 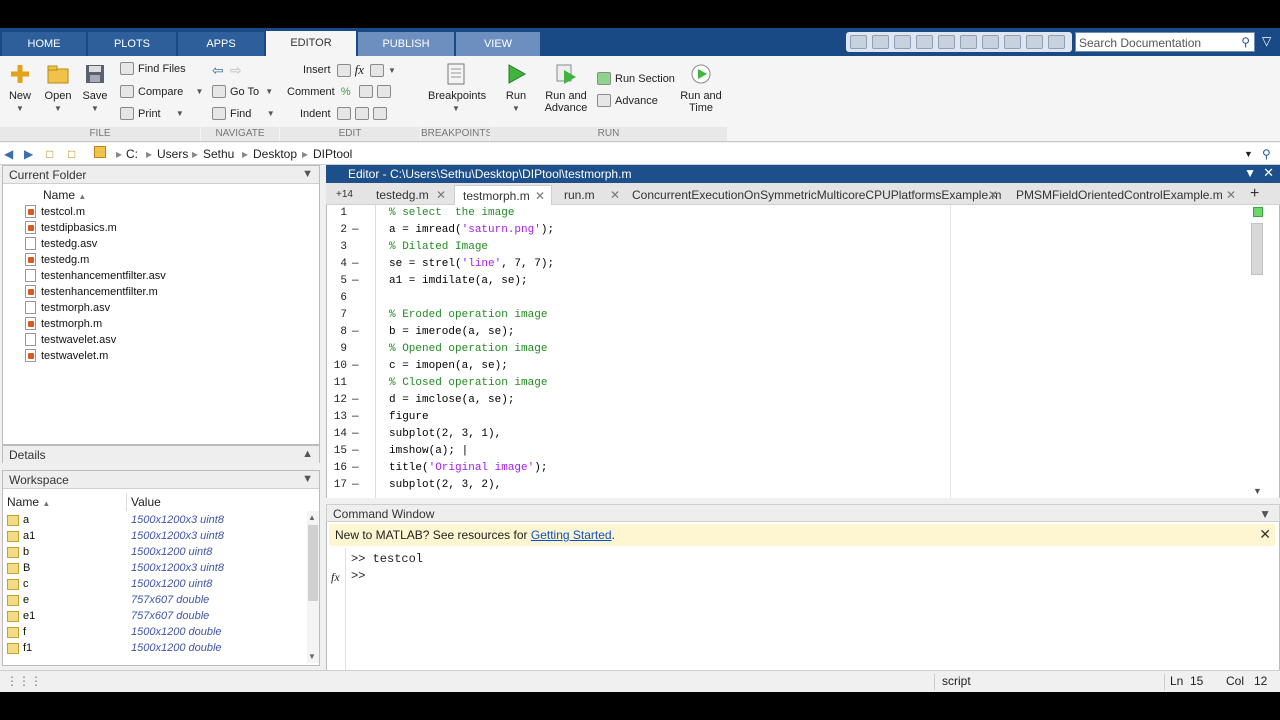 What do you see at coordinates (383, 91) in the screenshot?
I see `wrap-comments-icon` at bounding box center [383, 91].